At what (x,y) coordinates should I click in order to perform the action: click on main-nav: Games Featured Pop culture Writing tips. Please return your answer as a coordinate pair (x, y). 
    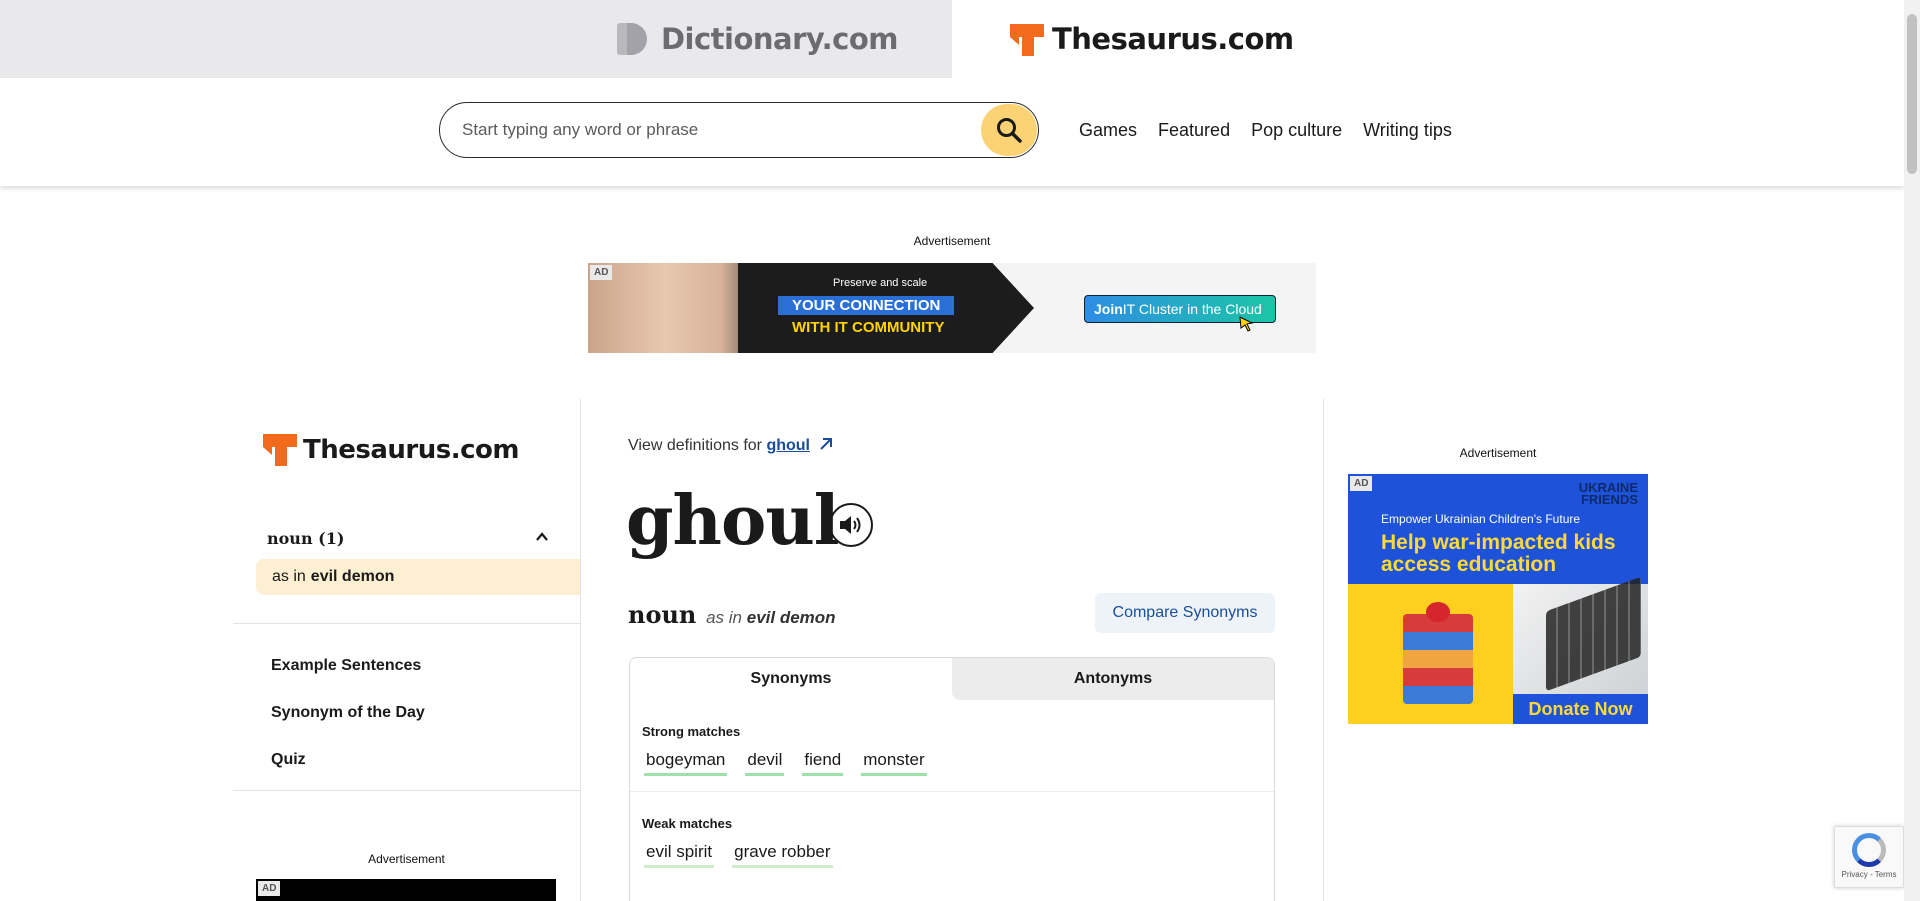
    Looking at the image, I should click on (1265, 130).